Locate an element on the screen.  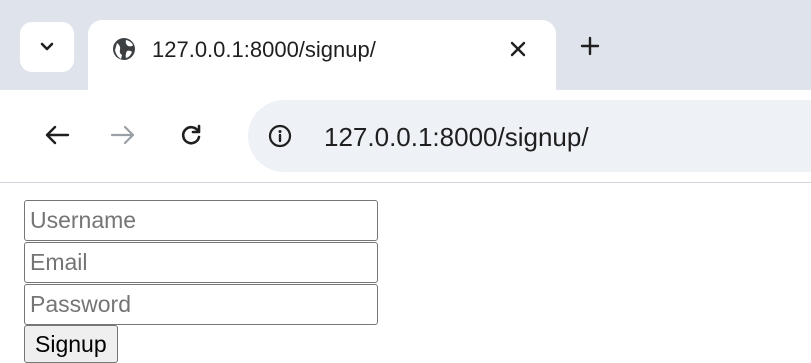
arrow-right-icon is located at coordinates (122, 135).